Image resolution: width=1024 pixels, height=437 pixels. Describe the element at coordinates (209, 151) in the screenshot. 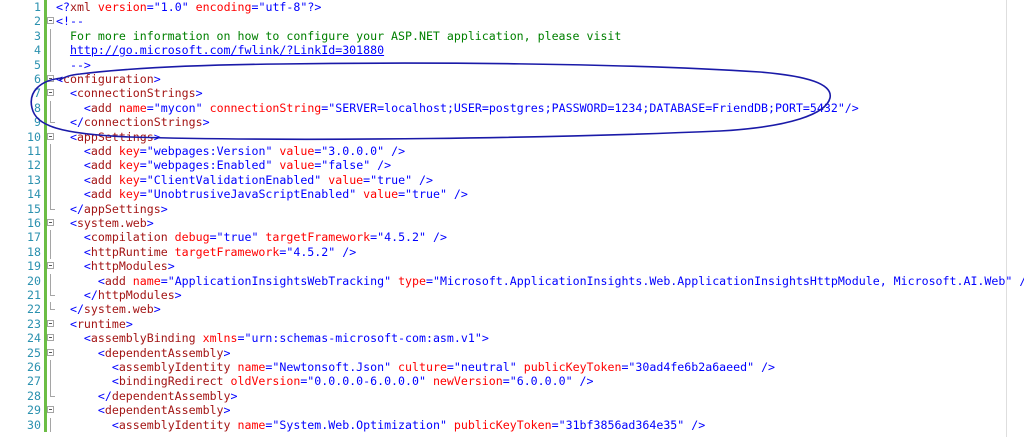

I see `code-token: webpages:Version` at that location.